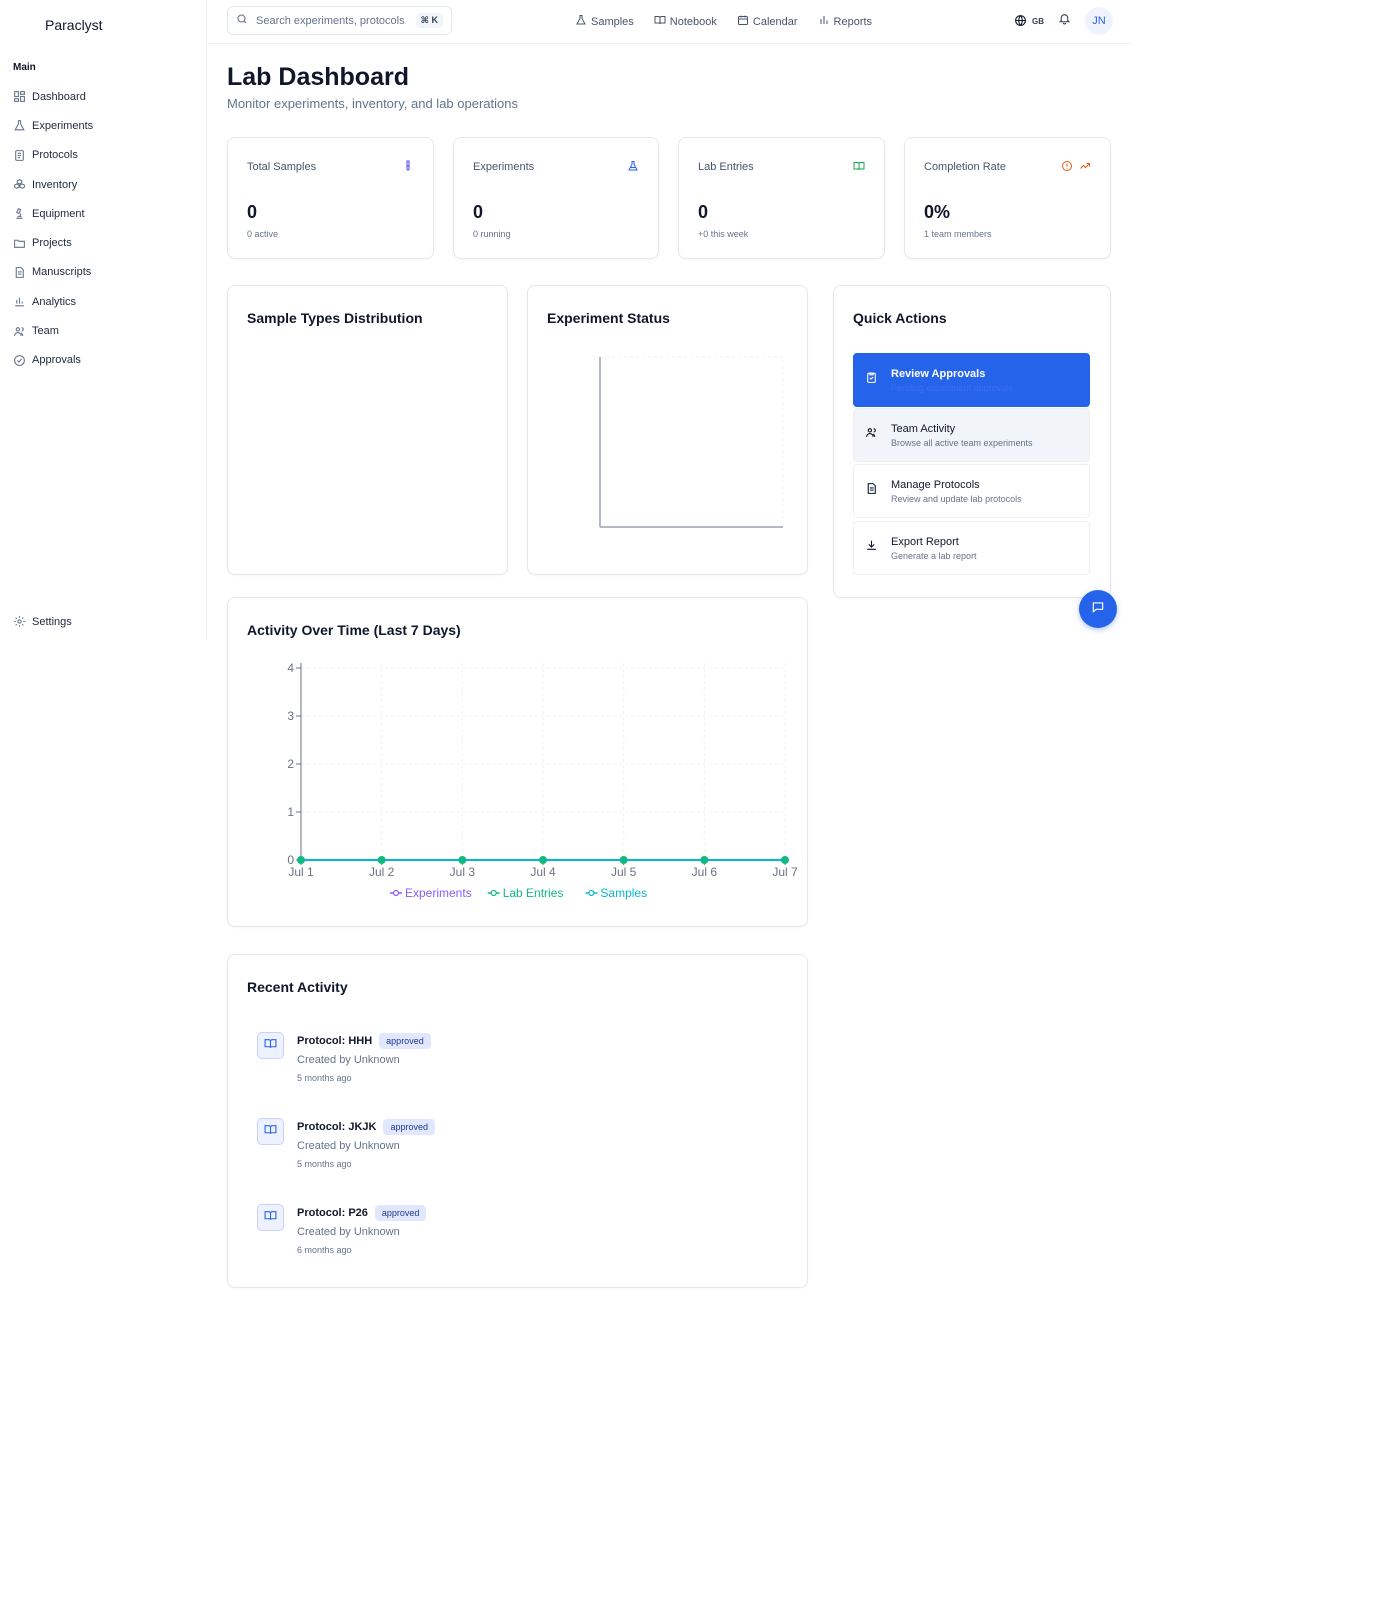 Image resolution: width=1375 pixels, height=1610 pixels. Describe the element at coordinates (105, 360) in the screenshot. I see `sidebar-item-approvals: Approvals` at that location.